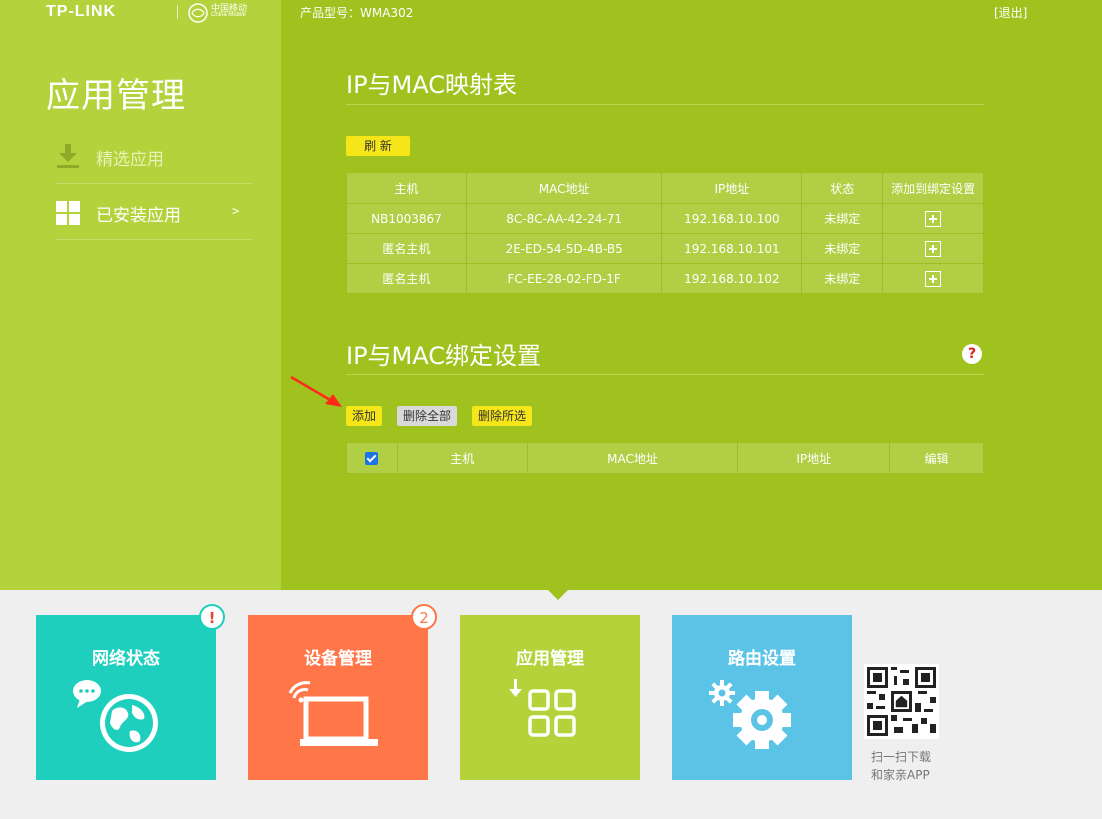  I want to click on download-icon, so click(68, 156).